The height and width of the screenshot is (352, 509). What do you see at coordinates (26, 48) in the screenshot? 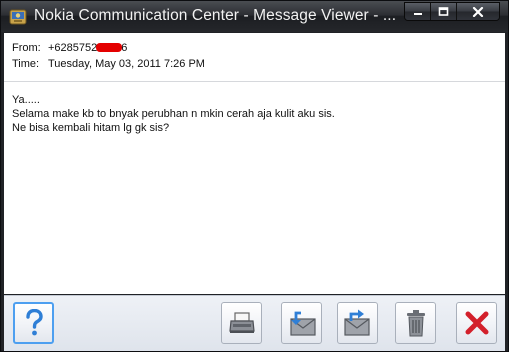
I see `from-label: From:` at bounding box center [26, 48].